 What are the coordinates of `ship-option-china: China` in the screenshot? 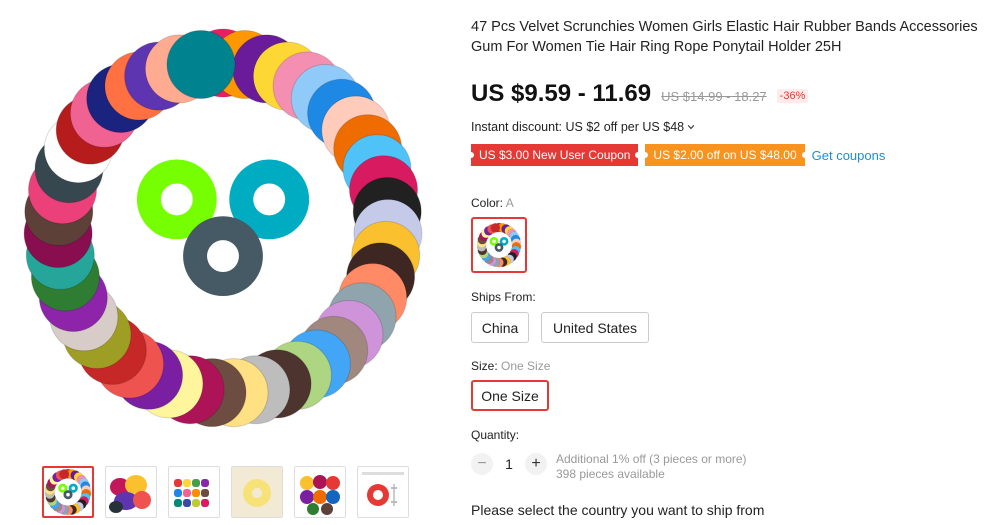 It's located at (500, 327).